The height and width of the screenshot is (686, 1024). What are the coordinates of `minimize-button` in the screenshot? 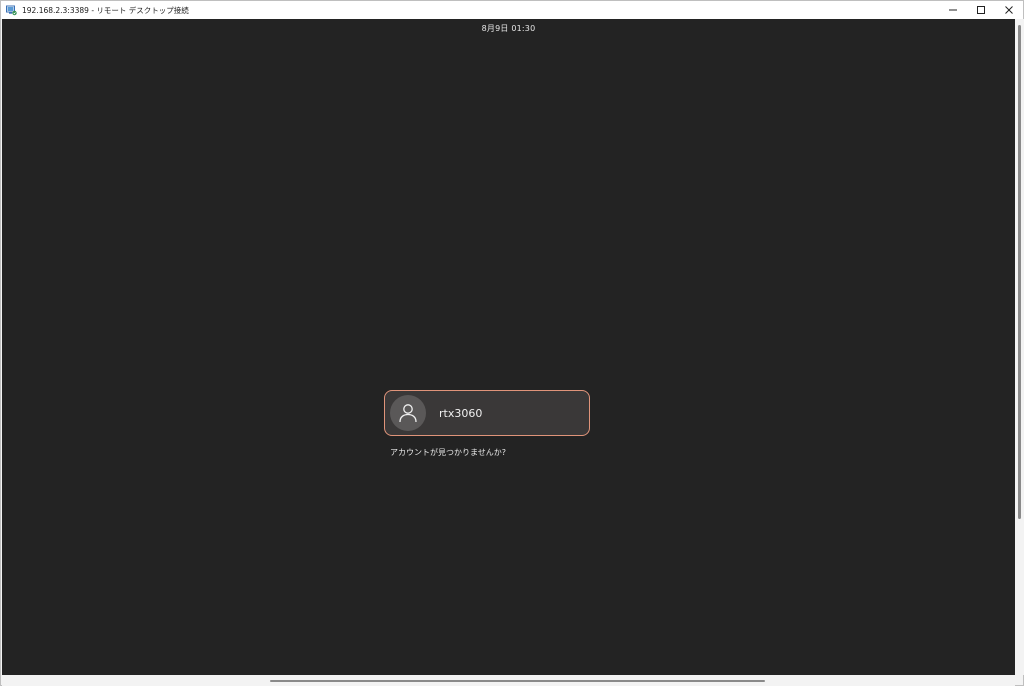 It's located at (953, 10).